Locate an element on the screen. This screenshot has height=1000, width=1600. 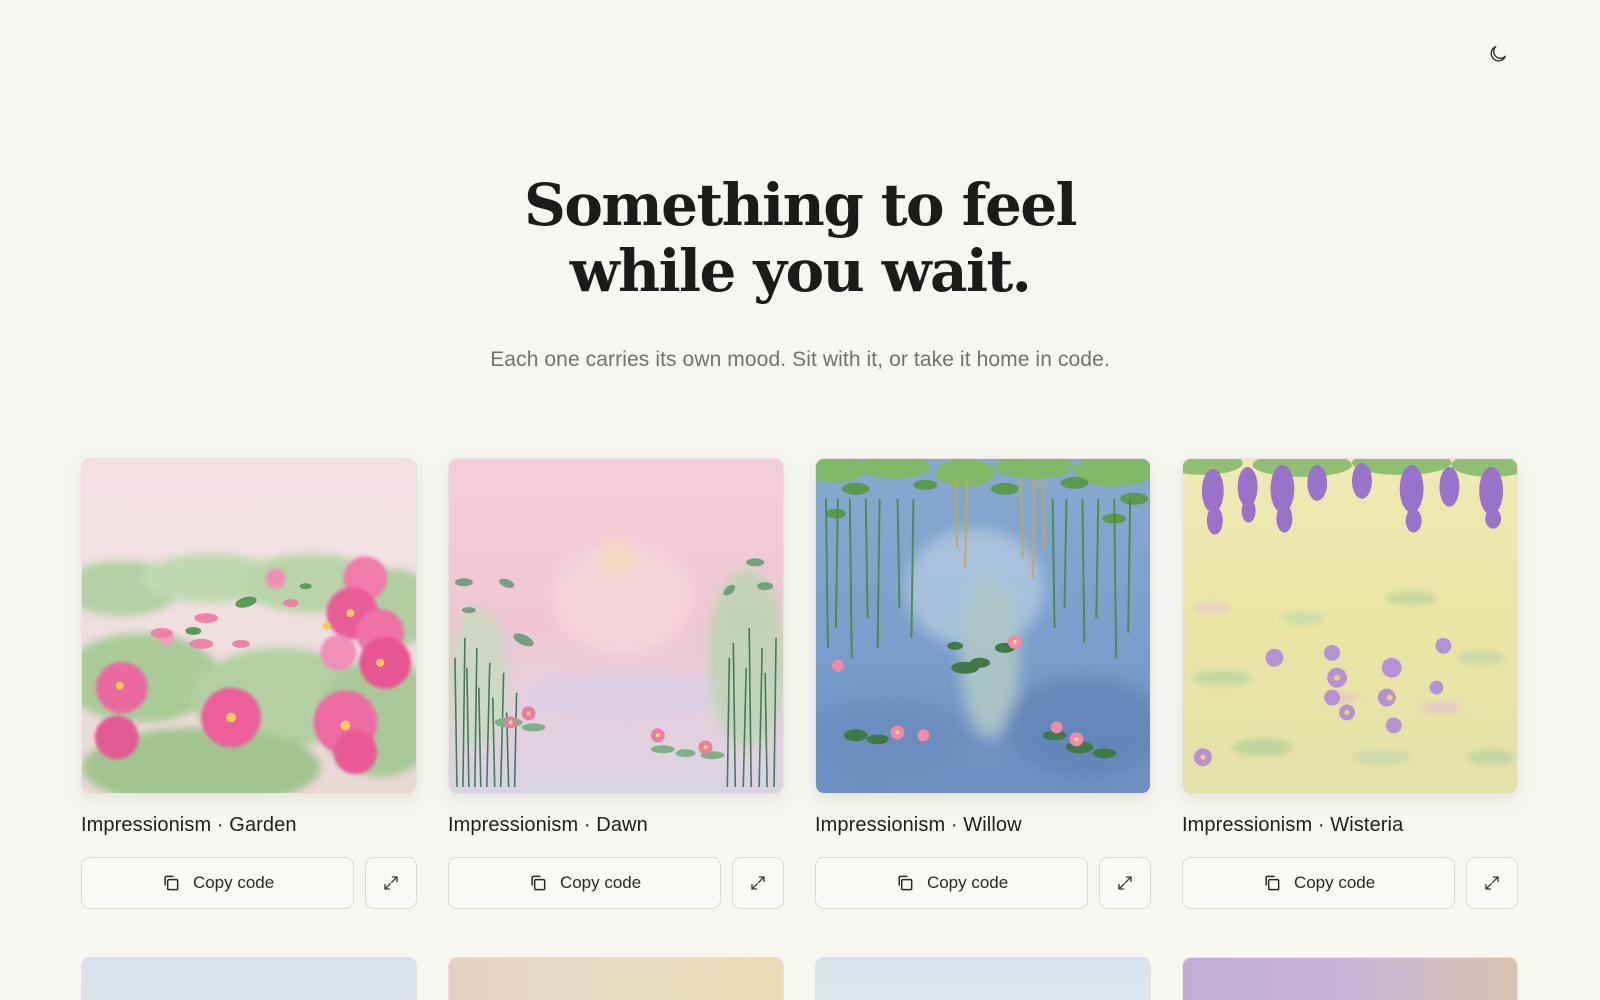
gallery-card-wisteria: Impressionism · Wisteria Copy code is located at coordinates (1350, 683).